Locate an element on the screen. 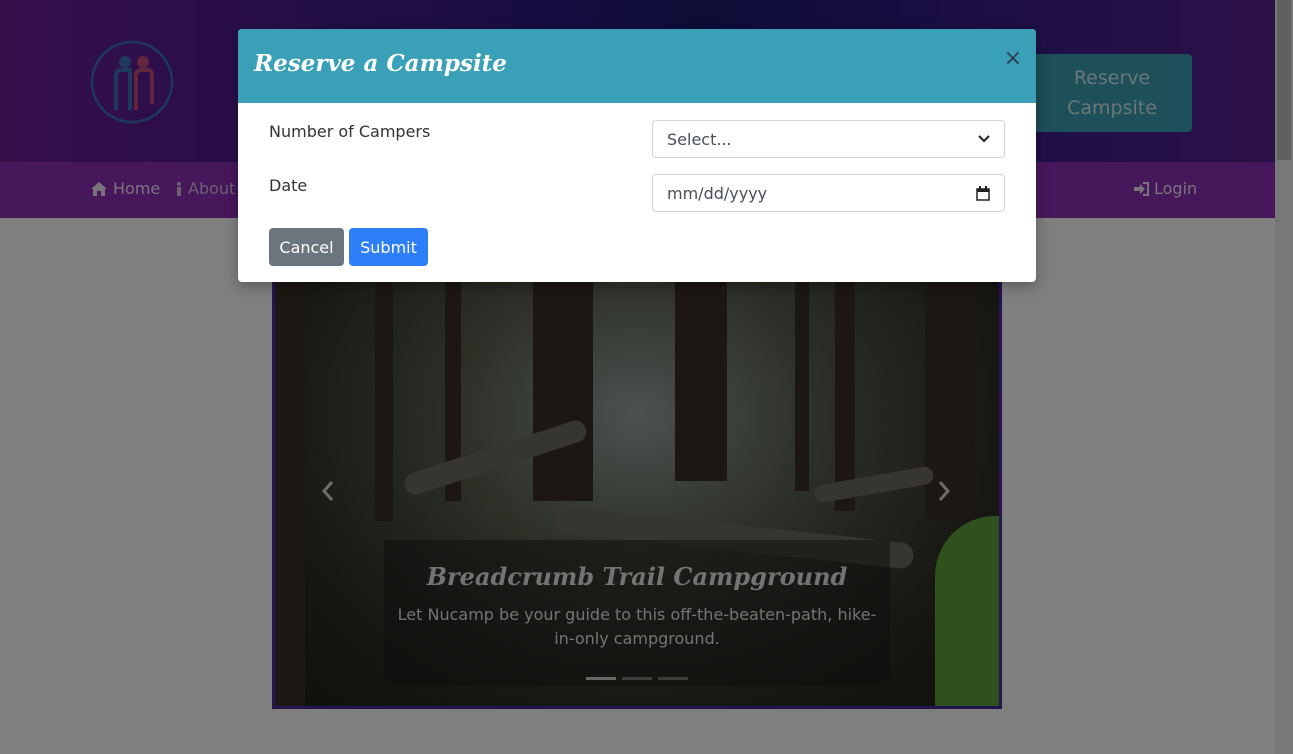 Image resolution: width=1293 pixels, height=754 pixels. date-label: Date is located at coordinates (288, 185).